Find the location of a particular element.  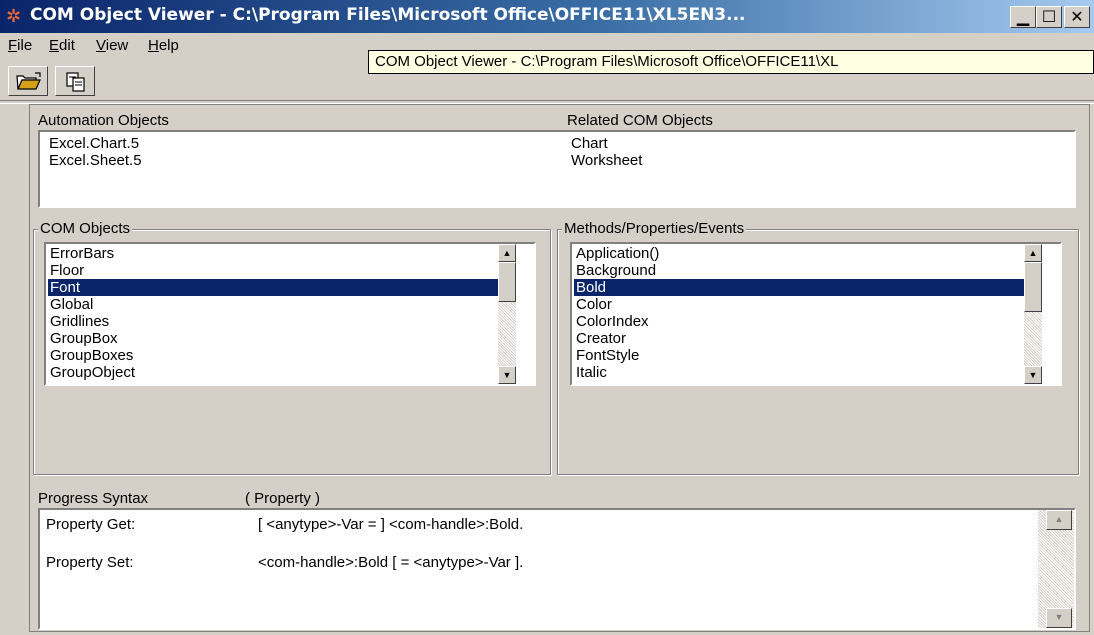

copy-button is located at coordinates (75, 81).